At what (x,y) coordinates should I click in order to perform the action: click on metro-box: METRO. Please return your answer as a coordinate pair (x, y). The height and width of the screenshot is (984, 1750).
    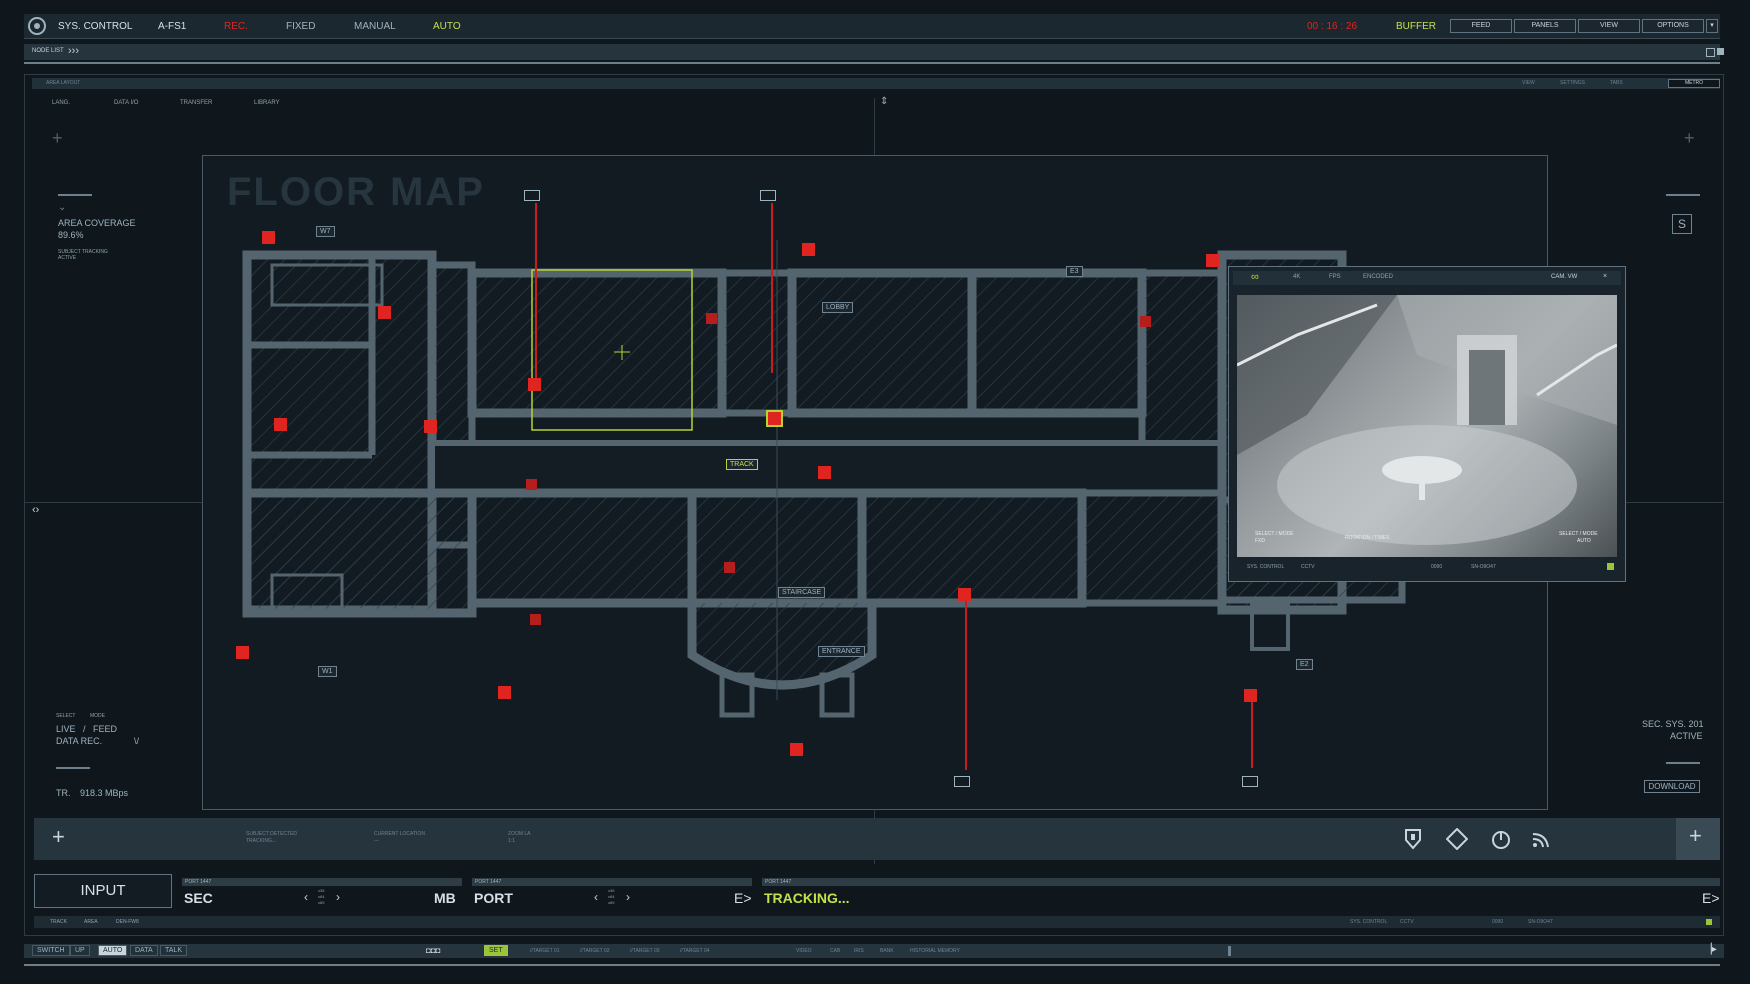
    Looking at the image, I should click on (1694, 83).